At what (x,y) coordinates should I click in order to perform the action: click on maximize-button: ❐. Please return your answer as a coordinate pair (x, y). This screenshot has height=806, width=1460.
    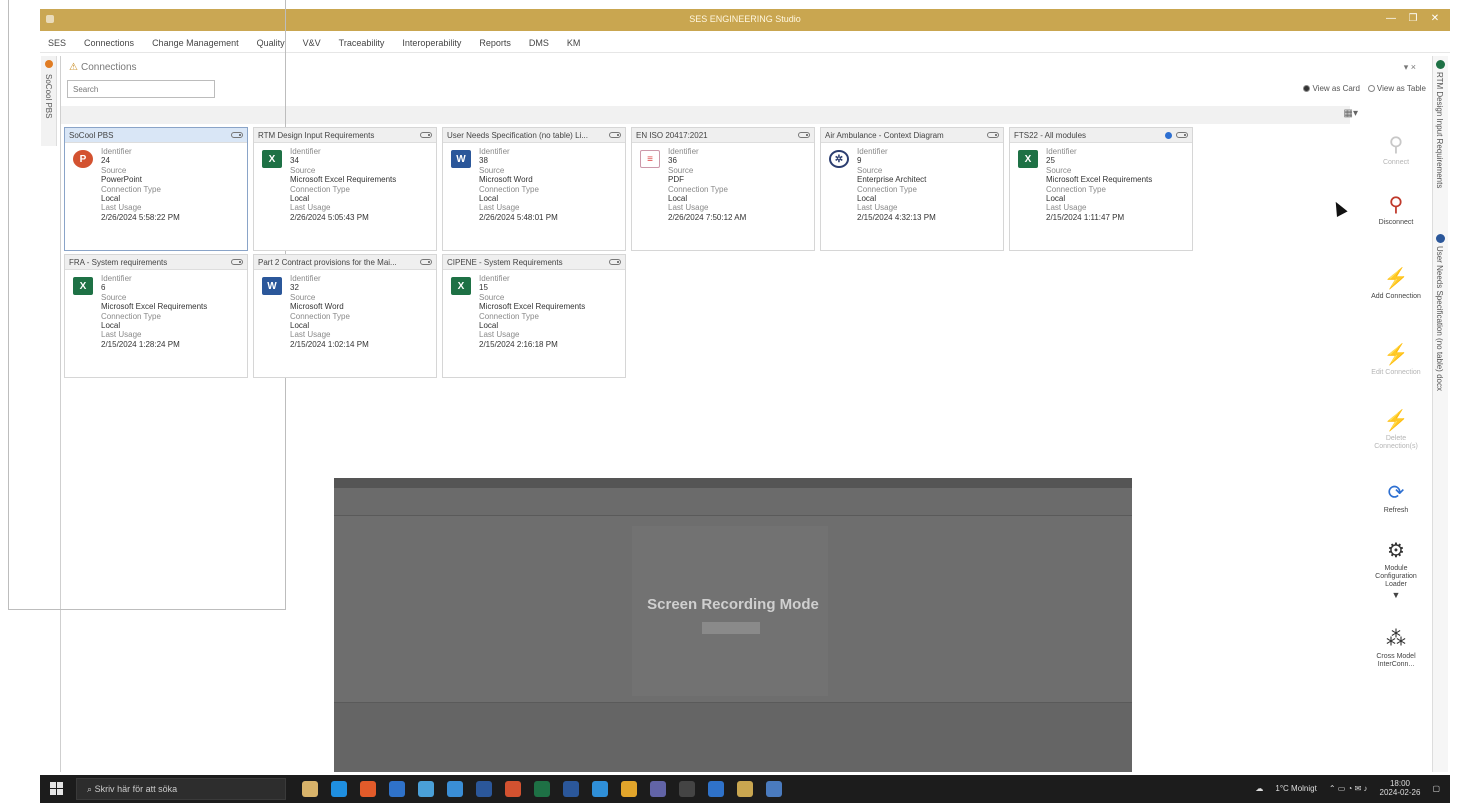
    Looking at the image, I should click on (1413, 19).